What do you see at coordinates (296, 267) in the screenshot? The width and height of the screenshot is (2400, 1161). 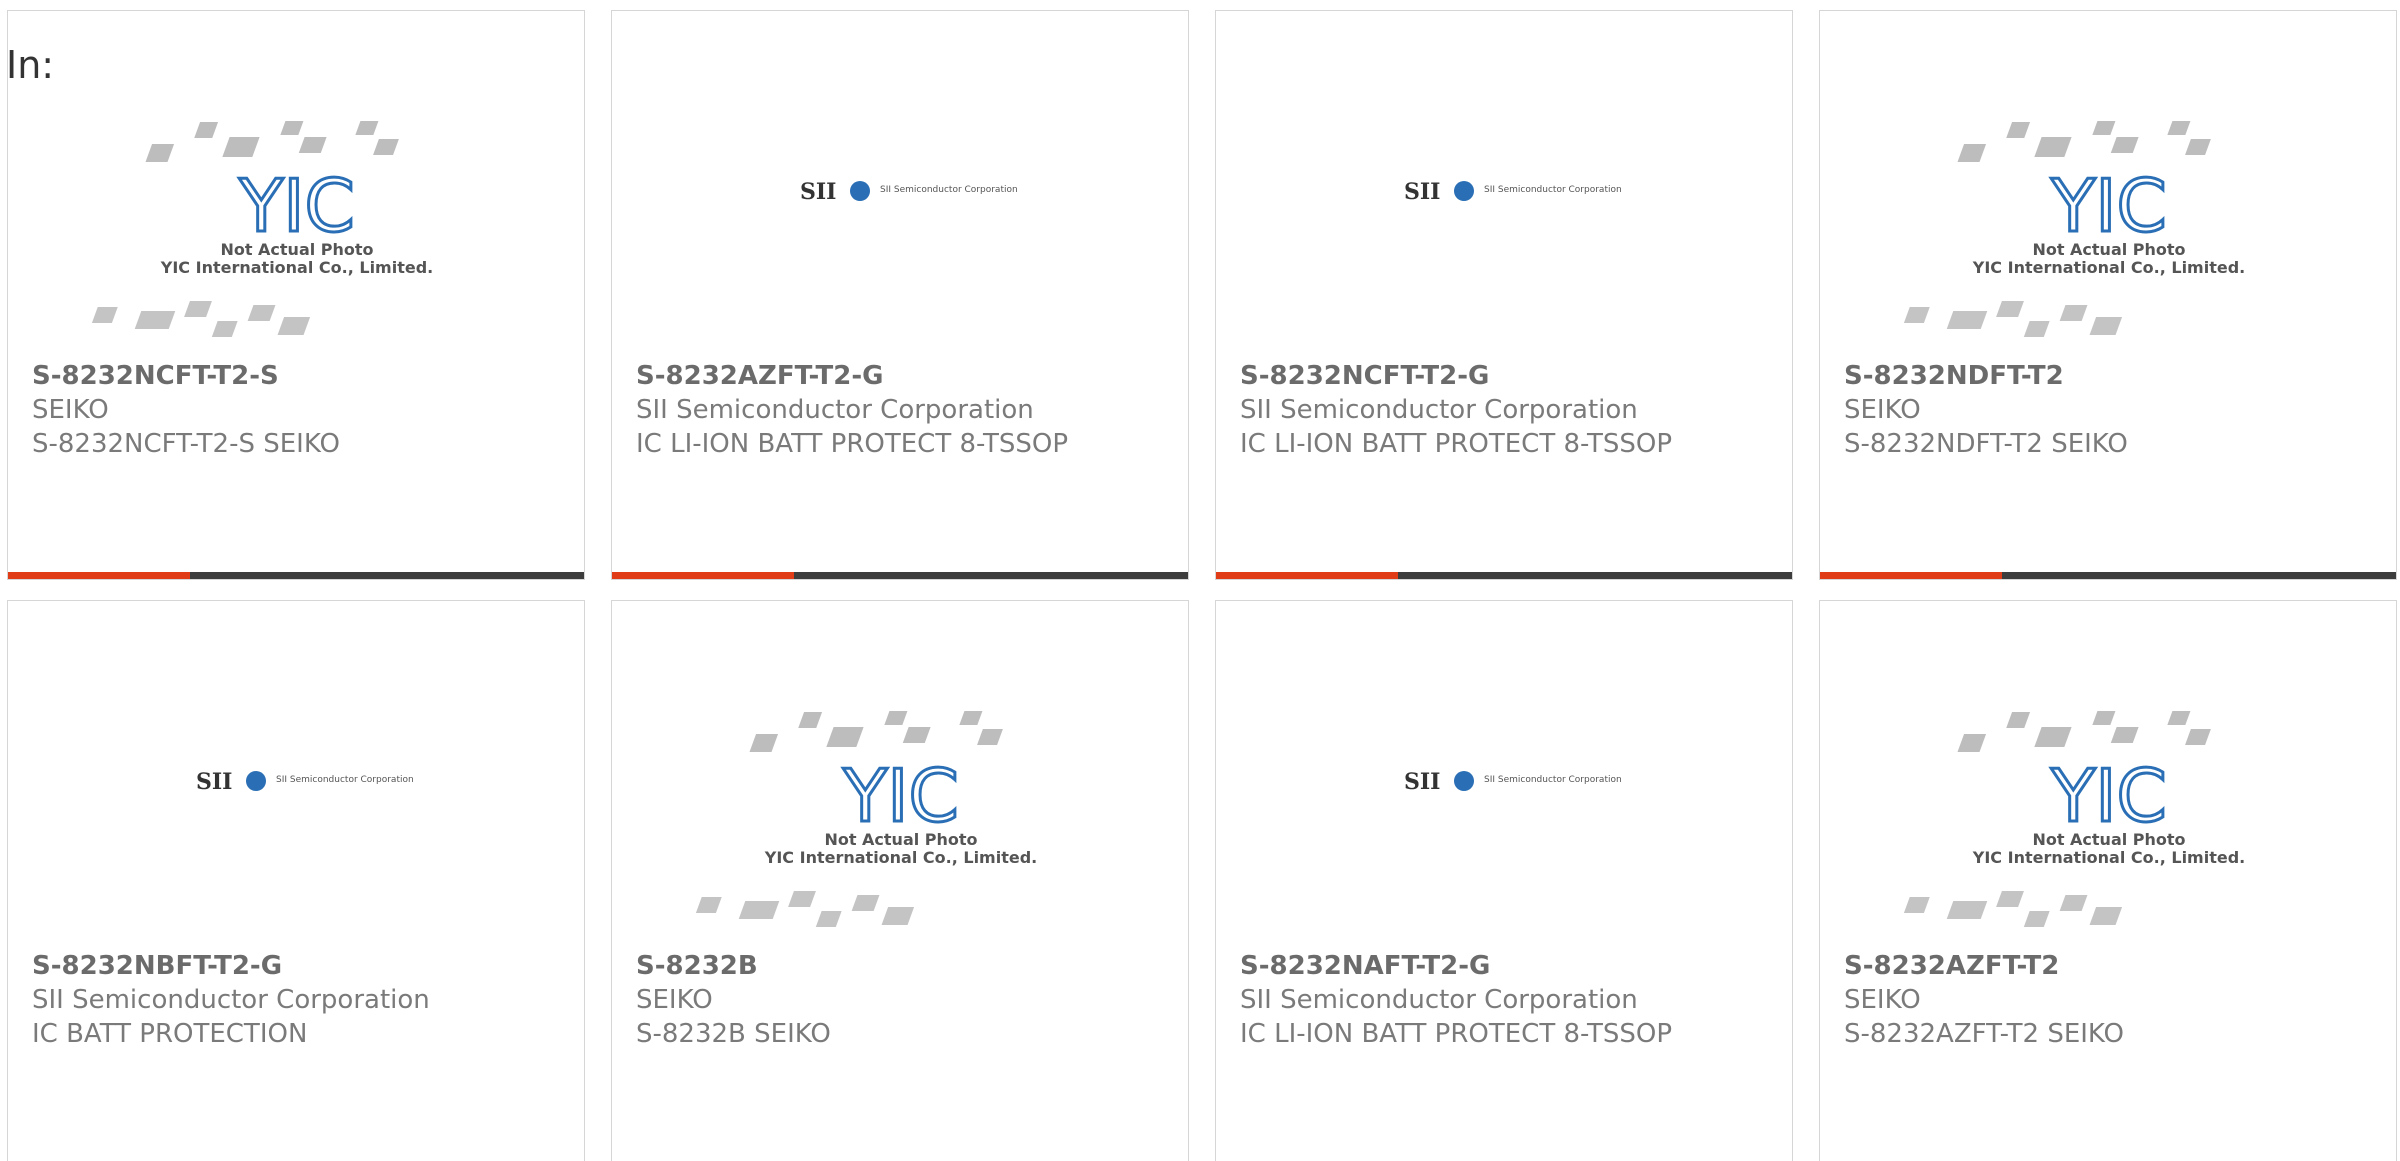 I see `yic-company-text: YIC International Co., Limited.` at bounding box center [296, 267].